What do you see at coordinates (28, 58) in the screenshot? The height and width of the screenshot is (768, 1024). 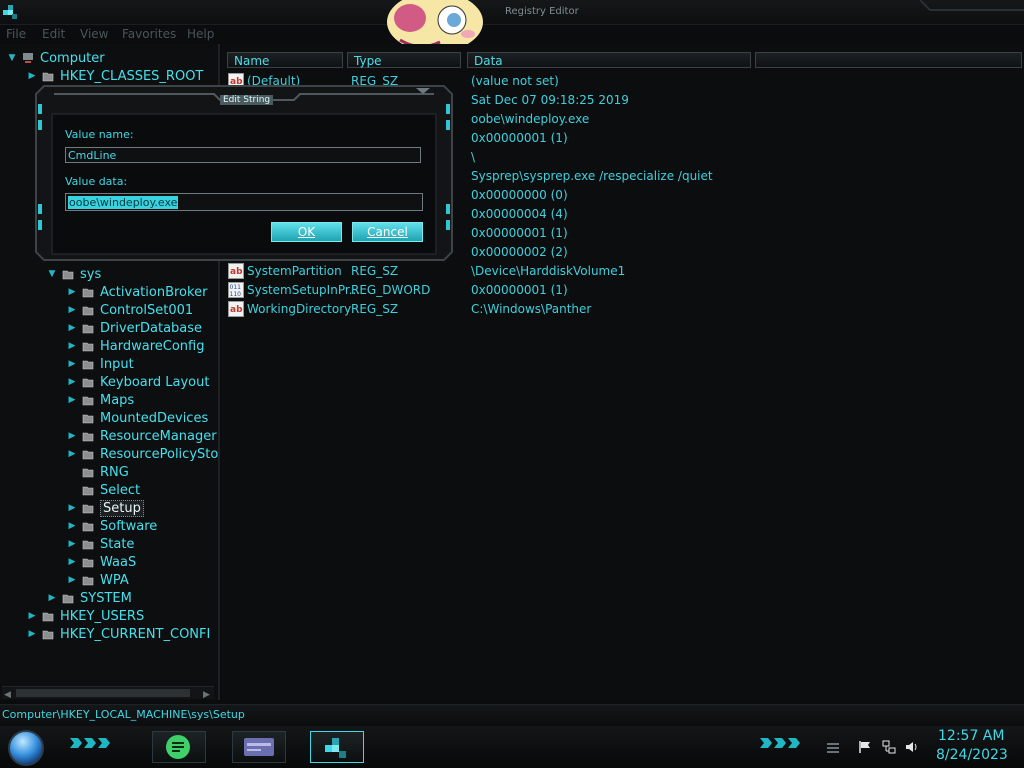 I see `computer-icon` at bounding box center [28, 58].